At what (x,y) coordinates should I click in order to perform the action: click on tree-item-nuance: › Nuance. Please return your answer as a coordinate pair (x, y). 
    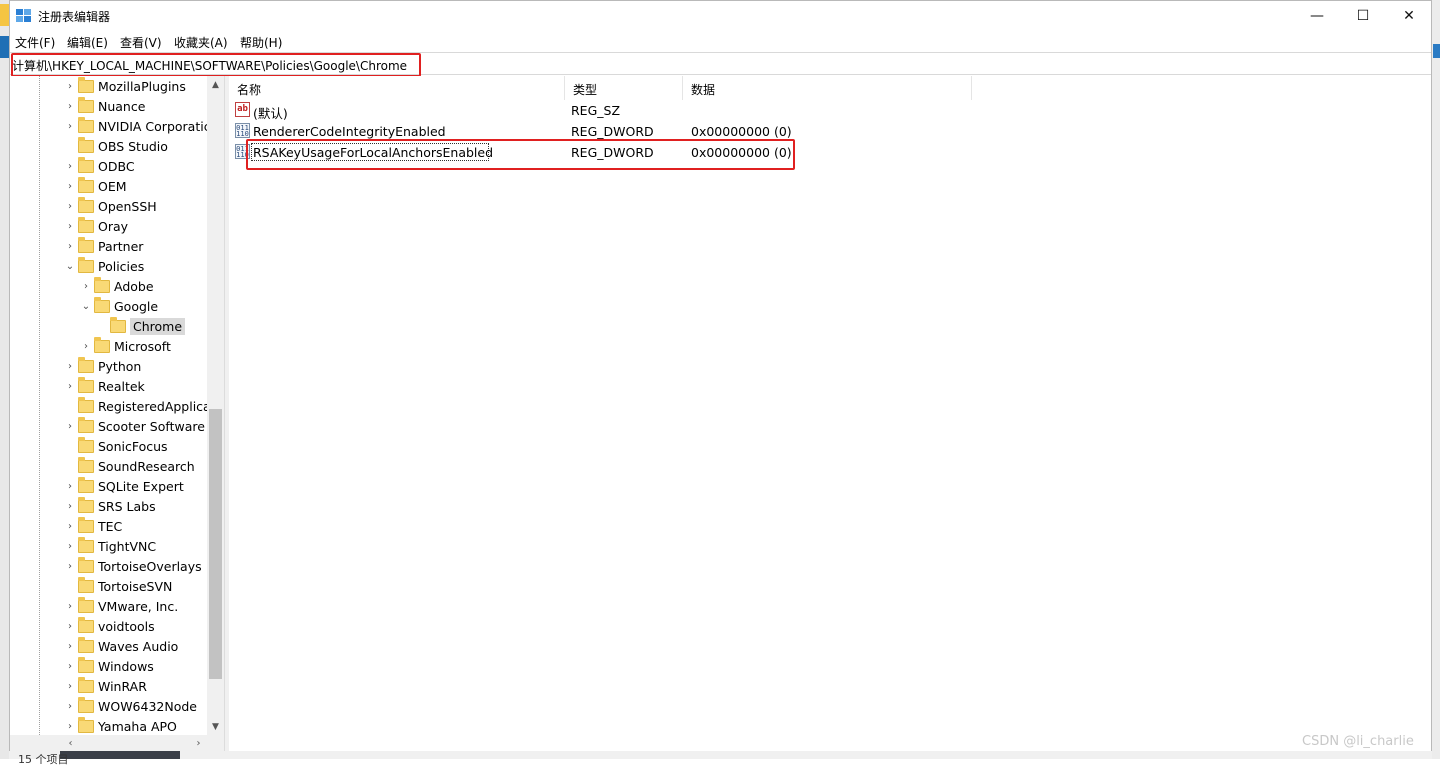
    Looking at the image, I should click on (104, 106).